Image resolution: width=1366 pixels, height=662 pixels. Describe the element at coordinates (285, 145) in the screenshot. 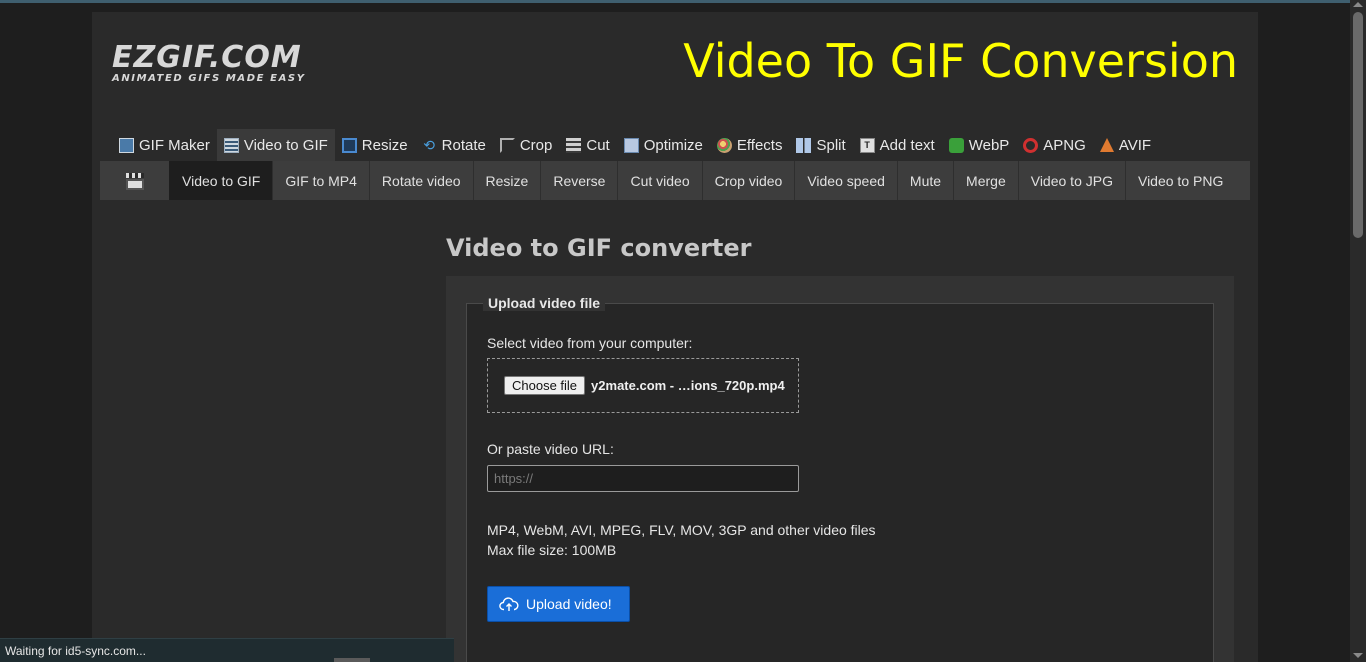

I see `nav-label: Video to GIF` at that location.